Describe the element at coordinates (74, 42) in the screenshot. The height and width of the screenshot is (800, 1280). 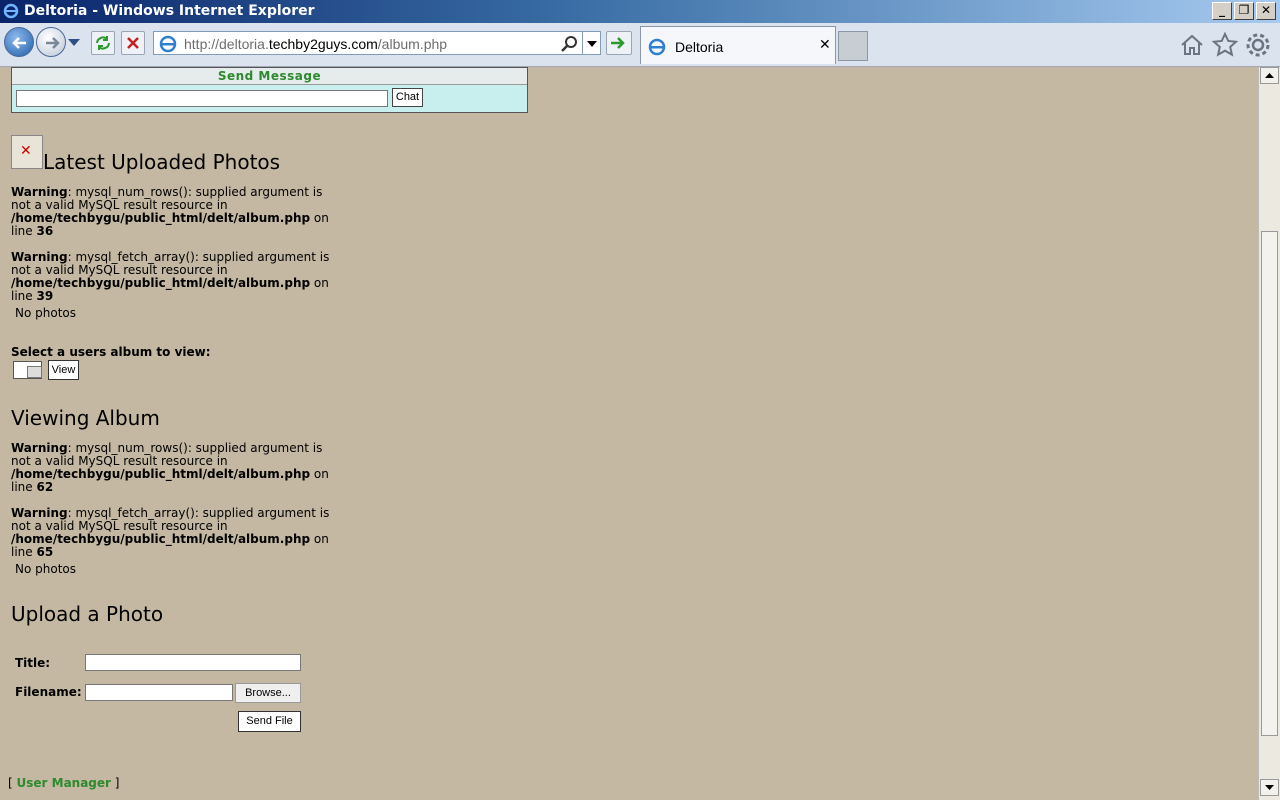
I see `history-dropdown-icon` at that location.